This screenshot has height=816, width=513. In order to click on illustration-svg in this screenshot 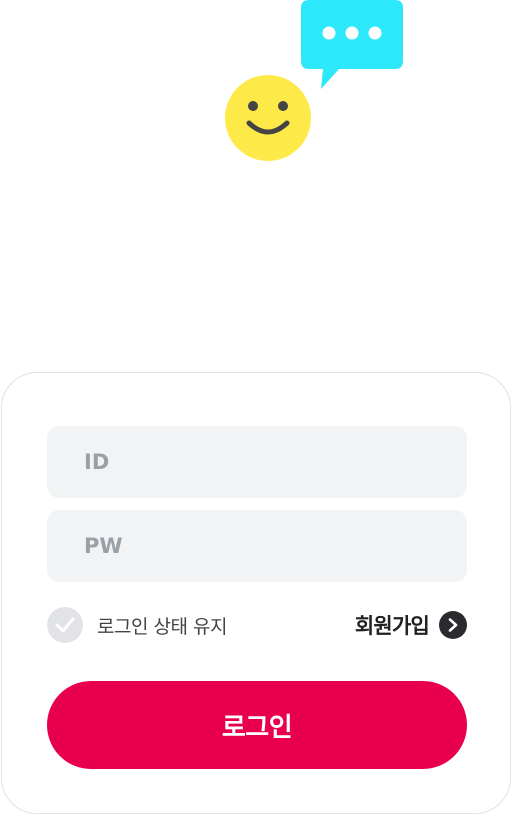, I will do `click(314, 80)`.